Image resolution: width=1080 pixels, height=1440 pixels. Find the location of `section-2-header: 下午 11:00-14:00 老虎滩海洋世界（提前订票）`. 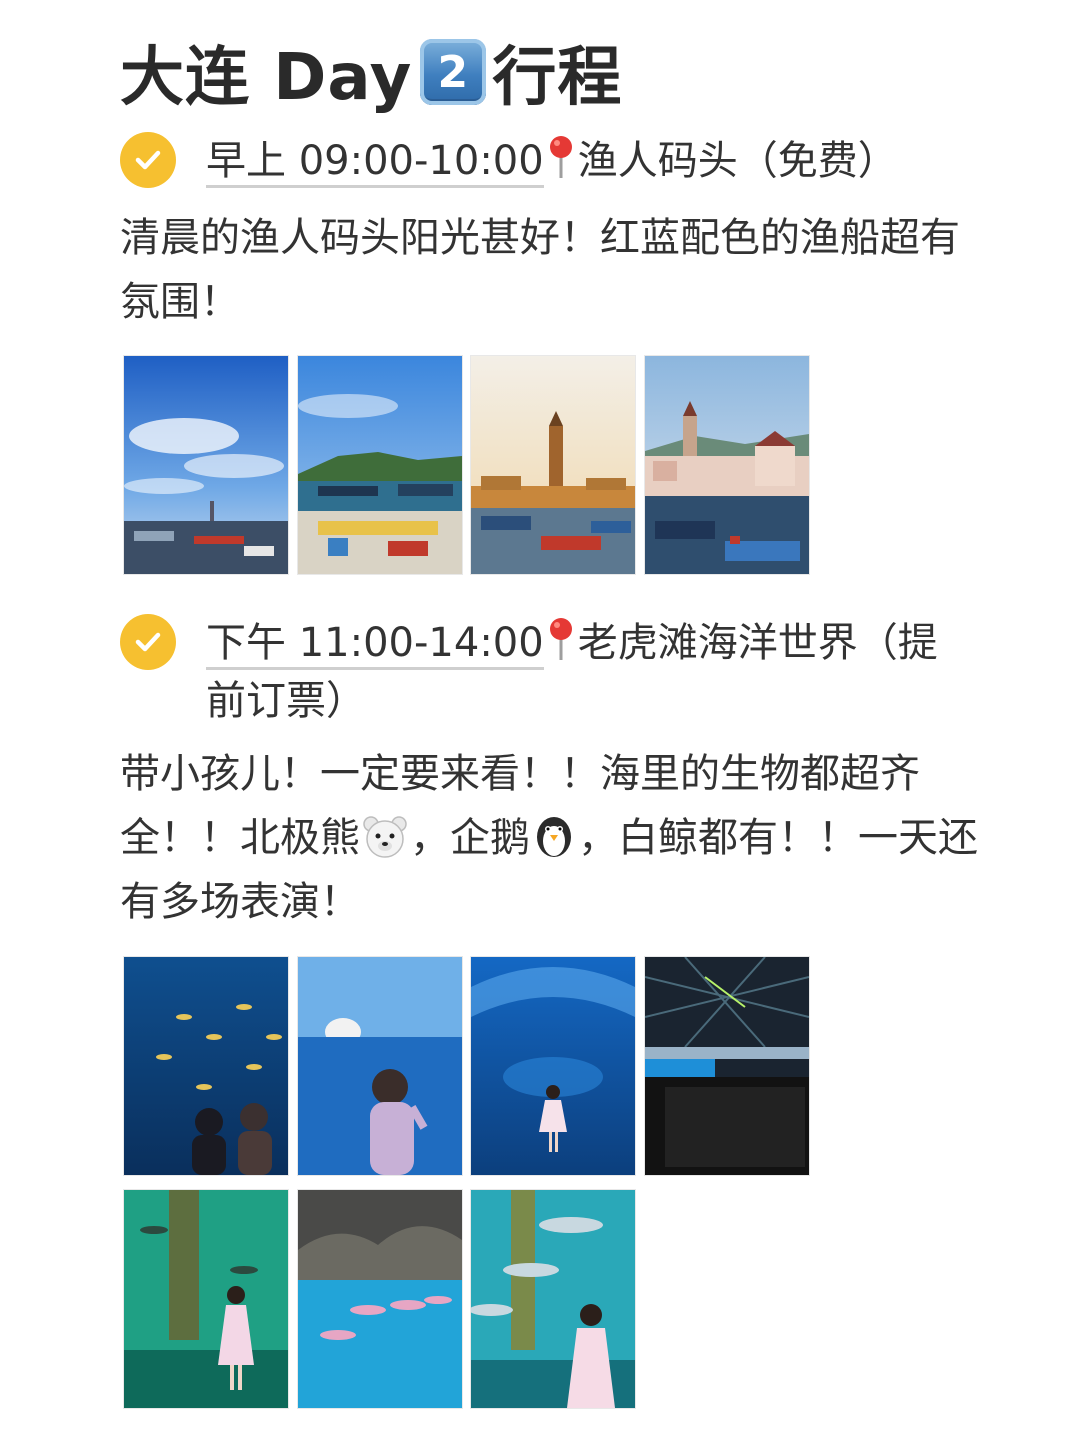

section-2-header: 下午 11:00-14:00 老虎滩海洋世界（提前订票） is located at coordinates (543, 672).